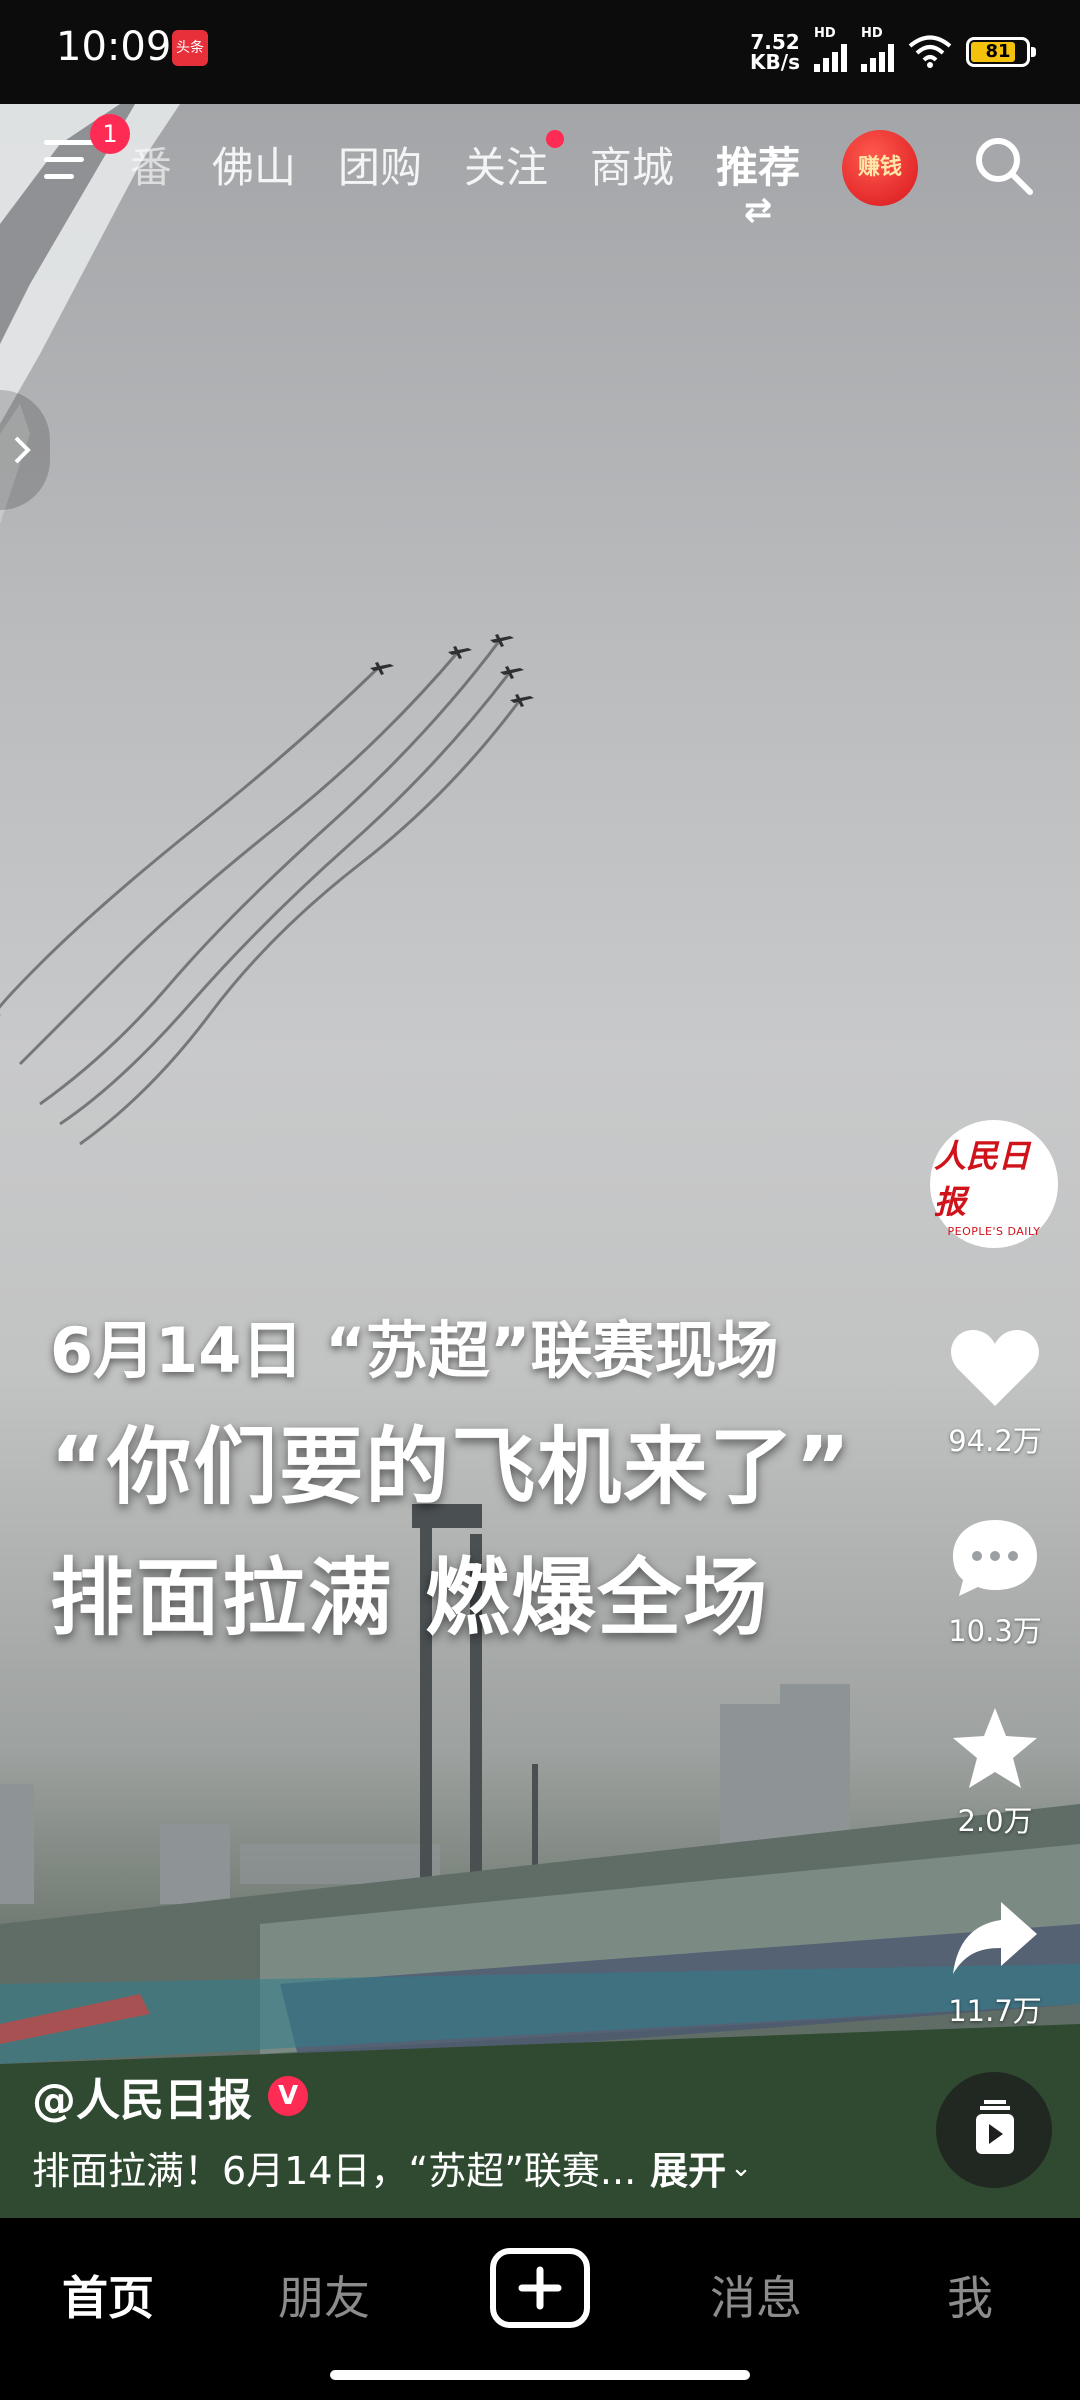 Image resolution: width=1080 pixels, height=2400 pixels. I want to click on network-speed: 7.52 KB/s, so click(775, 52).